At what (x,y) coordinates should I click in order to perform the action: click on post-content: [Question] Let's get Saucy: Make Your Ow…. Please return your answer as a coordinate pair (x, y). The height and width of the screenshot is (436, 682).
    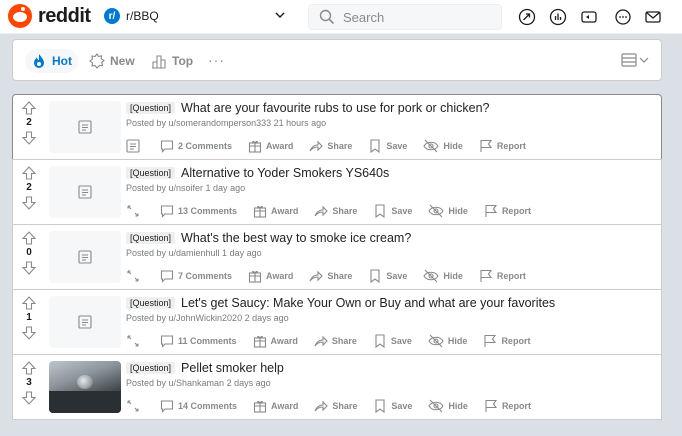
    Looking at the image, I should click on (389, 309).